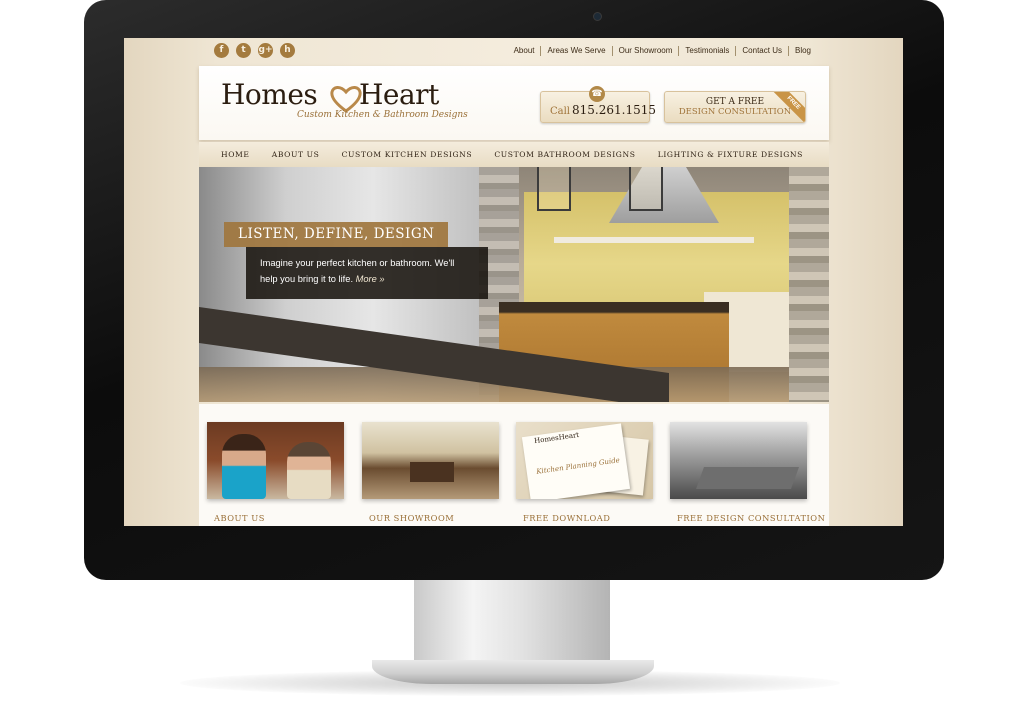 The height and width of the screenshot is (703, 1026). Describe the element at coordinates (399, 94) in the screenshot. I see `logo-word-heart: Heart` at that location.